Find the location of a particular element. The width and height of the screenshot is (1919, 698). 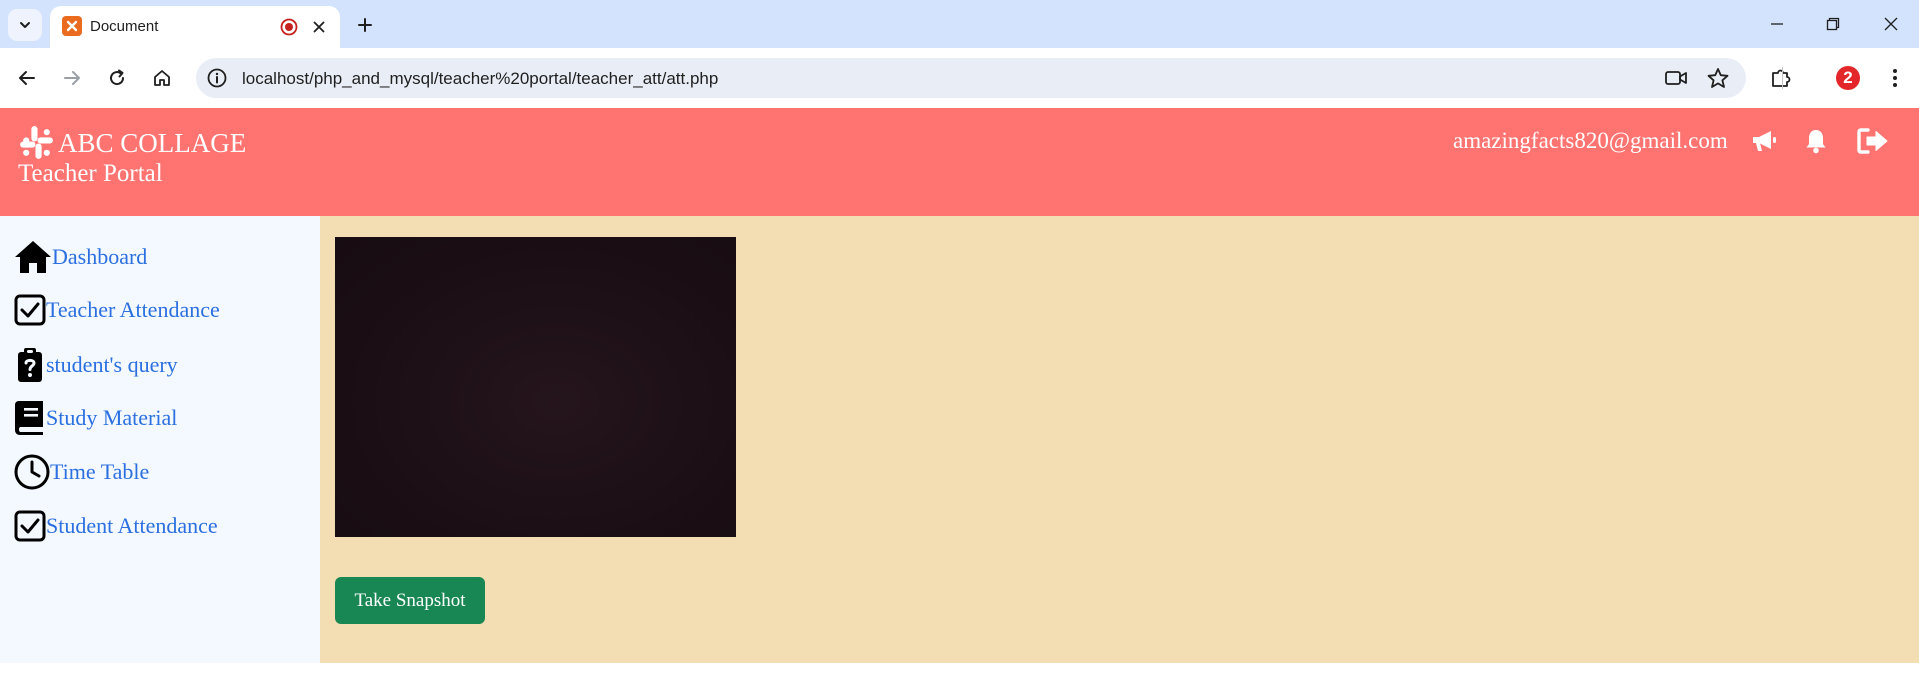

chevron-down-icon is located at coordinates (25, 25).